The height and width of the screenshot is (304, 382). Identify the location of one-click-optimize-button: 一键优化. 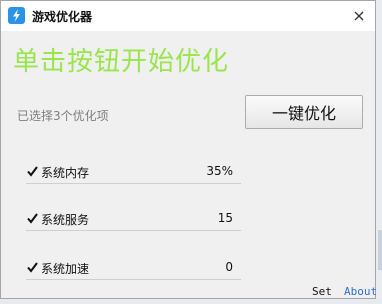
(304, 112).